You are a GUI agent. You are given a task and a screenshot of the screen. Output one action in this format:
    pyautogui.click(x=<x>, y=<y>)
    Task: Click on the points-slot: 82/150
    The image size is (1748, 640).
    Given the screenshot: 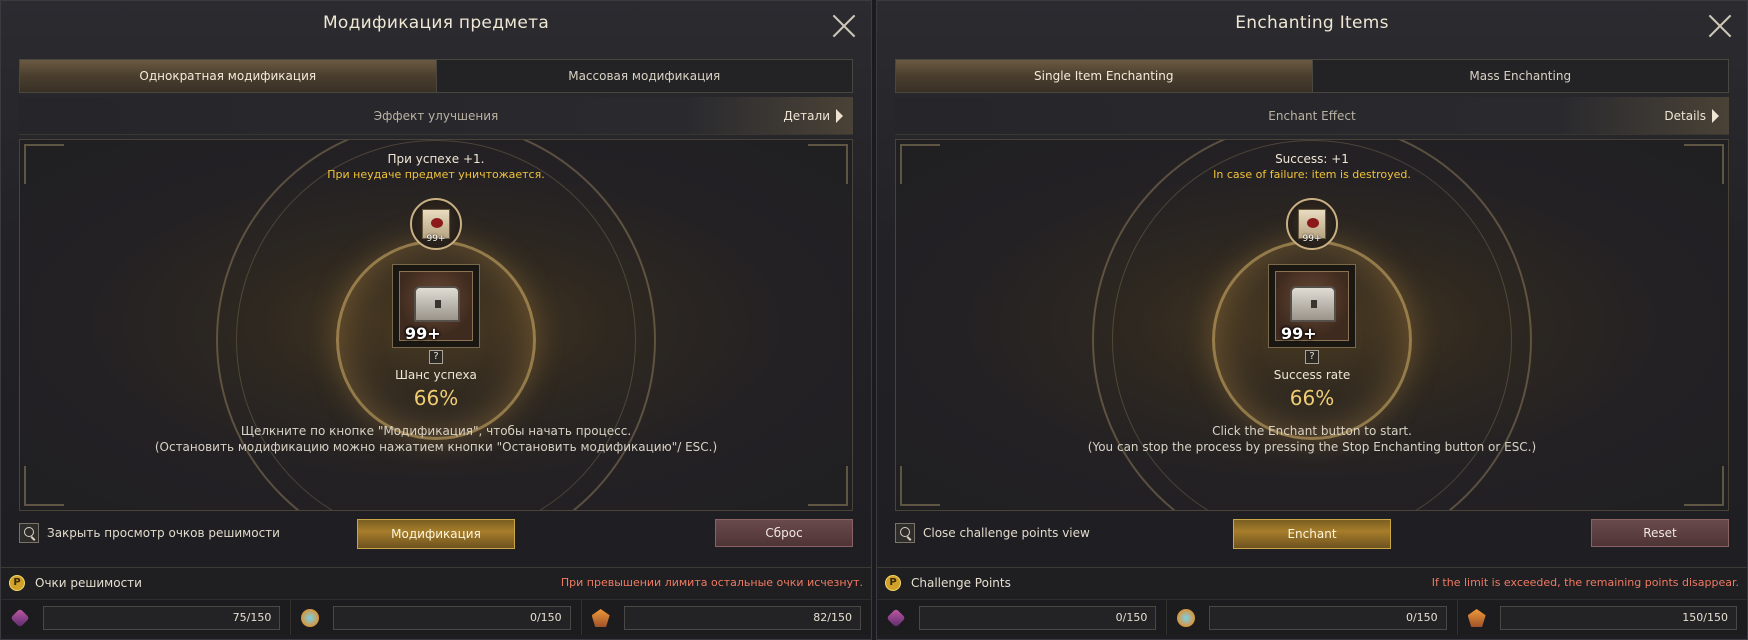 What is the action you would take?
    pyautogui.click(x=726, y=617)
    